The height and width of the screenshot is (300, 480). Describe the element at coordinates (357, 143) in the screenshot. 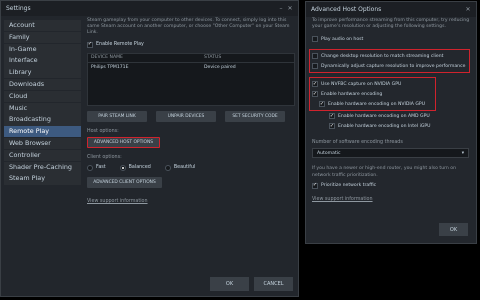

I see `threads-label: Number of software encoding threads` at that location.